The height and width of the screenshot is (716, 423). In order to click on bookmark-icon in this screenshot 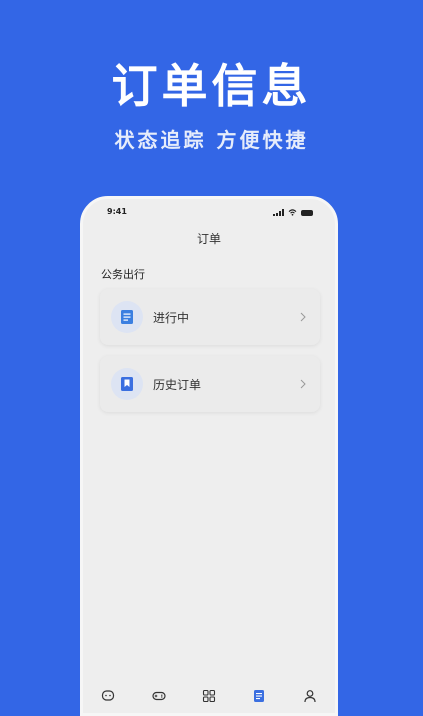, I will do `click(127, 384)`.